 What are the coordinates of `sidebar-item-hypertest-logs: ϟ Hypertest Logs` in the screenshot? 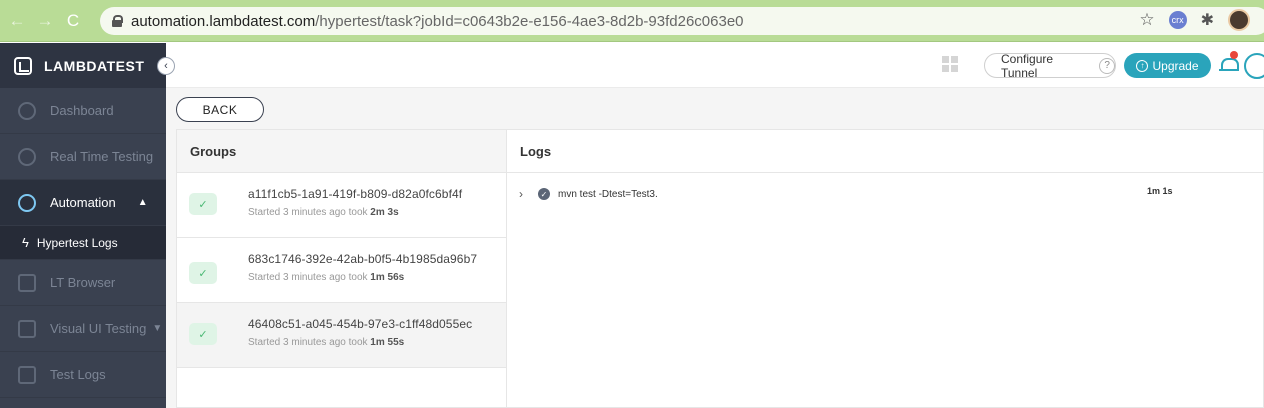 It's located at (83, 243).